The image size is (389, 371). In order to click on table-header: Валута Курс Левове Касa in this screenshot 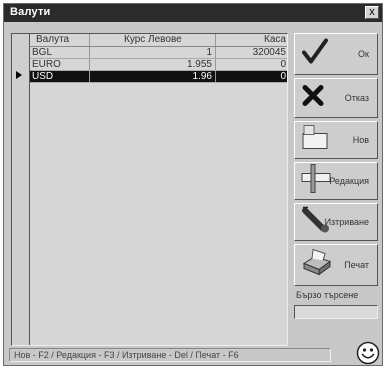, I will do `click(158, 40)`.